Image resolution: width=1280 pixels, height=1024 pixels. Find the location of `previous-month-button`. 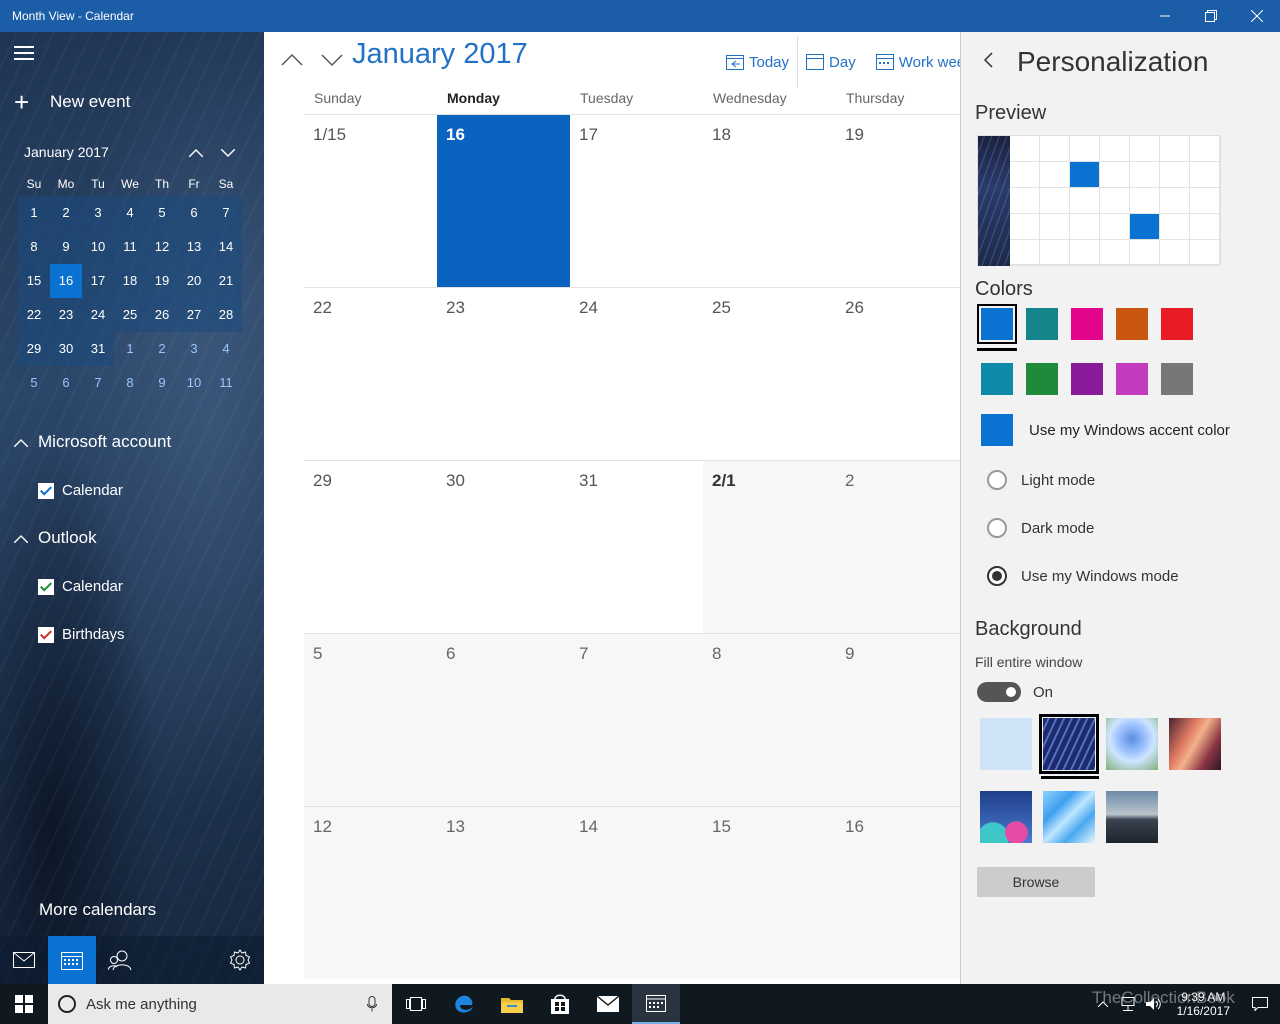

previous-month-button is located at coordinates (292, 60).